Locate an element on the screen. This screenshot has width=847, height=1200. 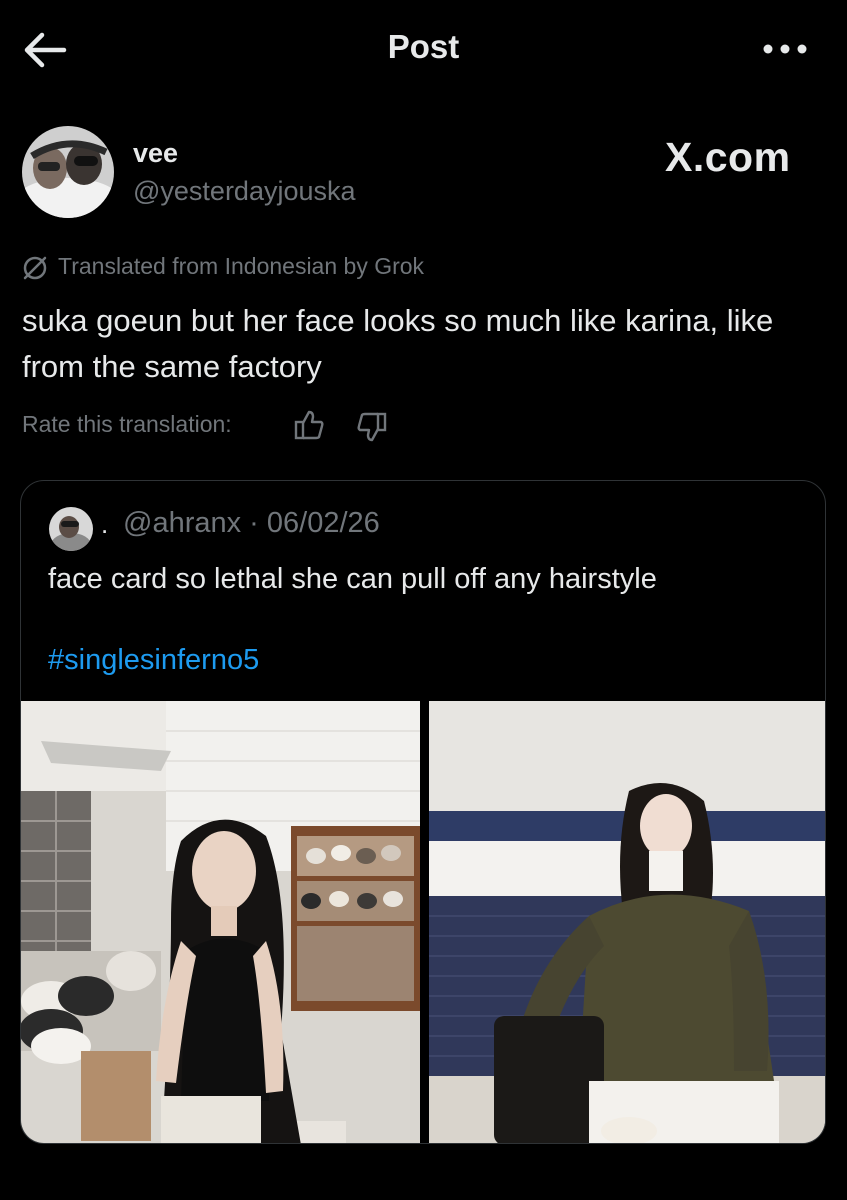
author-handle: @yesterdayjouska is located at coordinates (244, 191).